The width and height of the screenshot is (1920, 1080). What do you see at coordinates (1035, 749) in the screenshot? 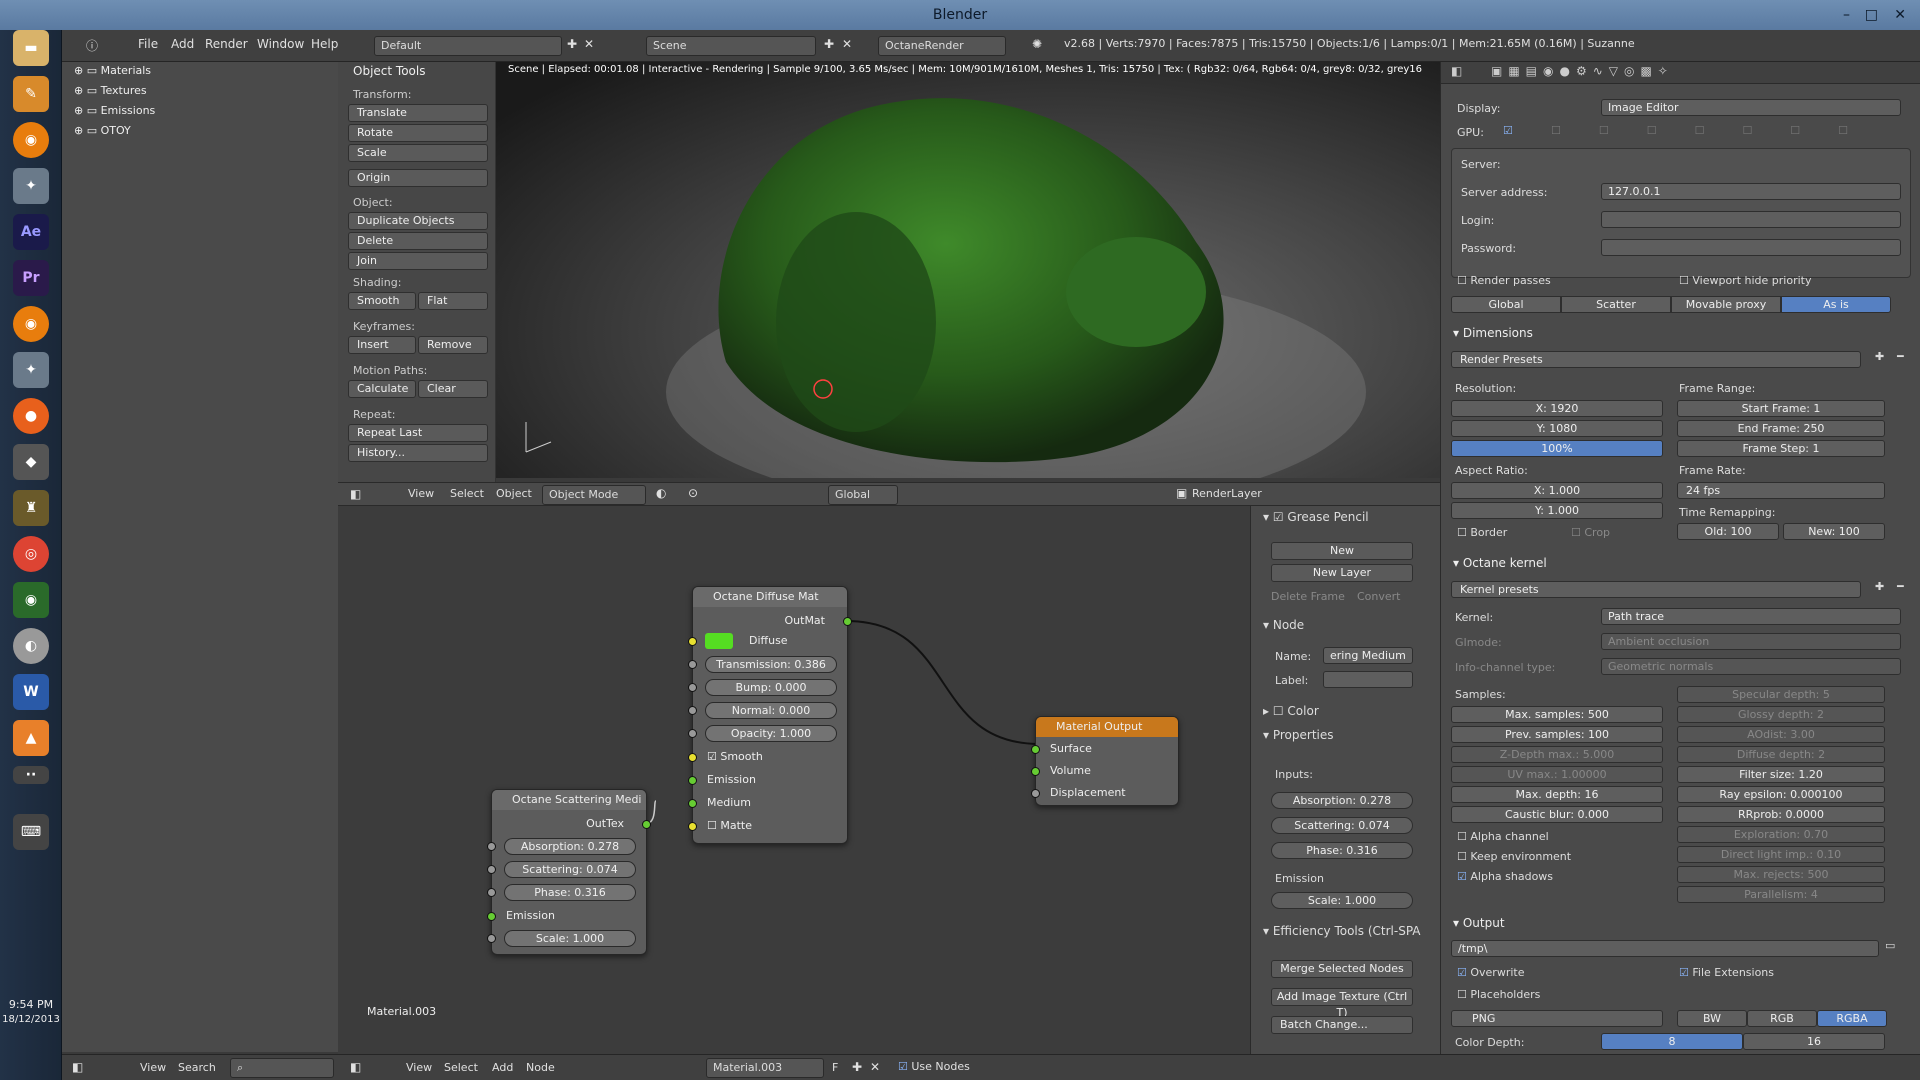
I see `surface-socket` at bounding box center [1035, 749].